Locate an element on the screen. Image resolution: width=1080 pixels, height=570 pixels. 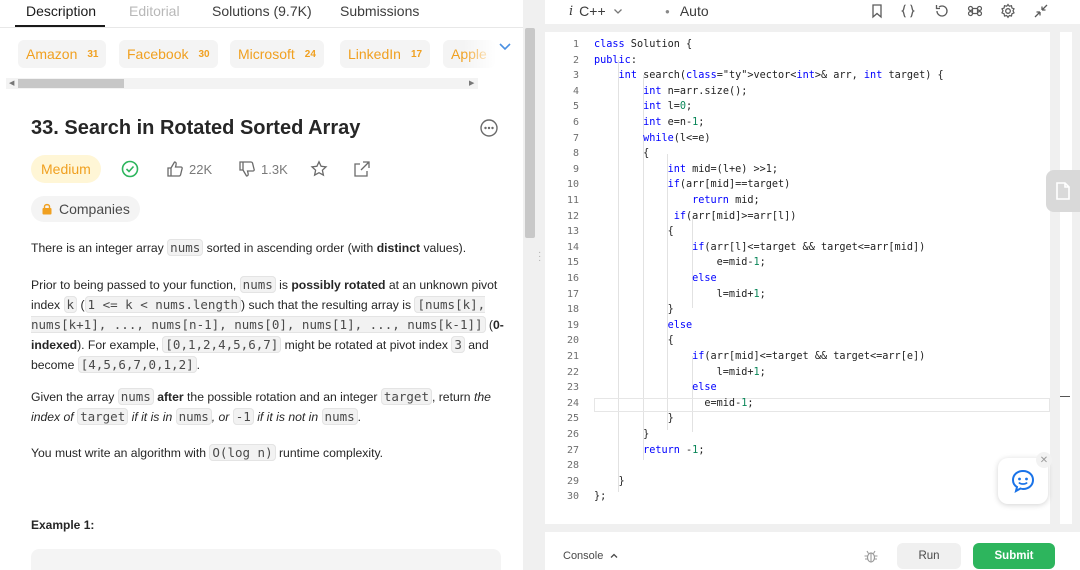
line-number: 19 is located at coordinates (572, 325).